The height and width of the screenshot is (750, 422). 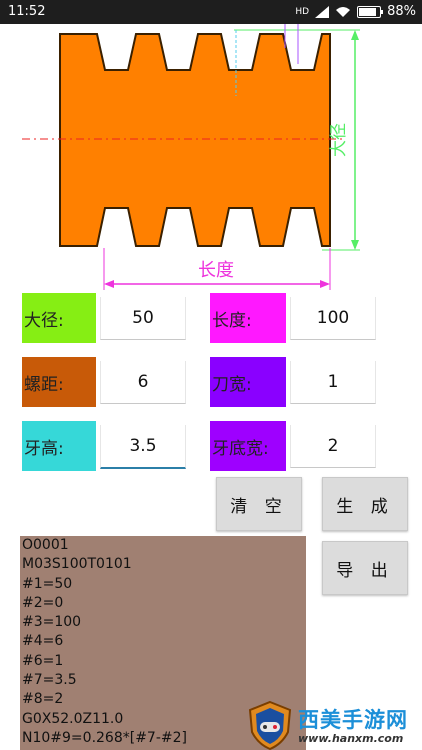 I want to click on pitch-input: 6, so click(x=143, y=382).